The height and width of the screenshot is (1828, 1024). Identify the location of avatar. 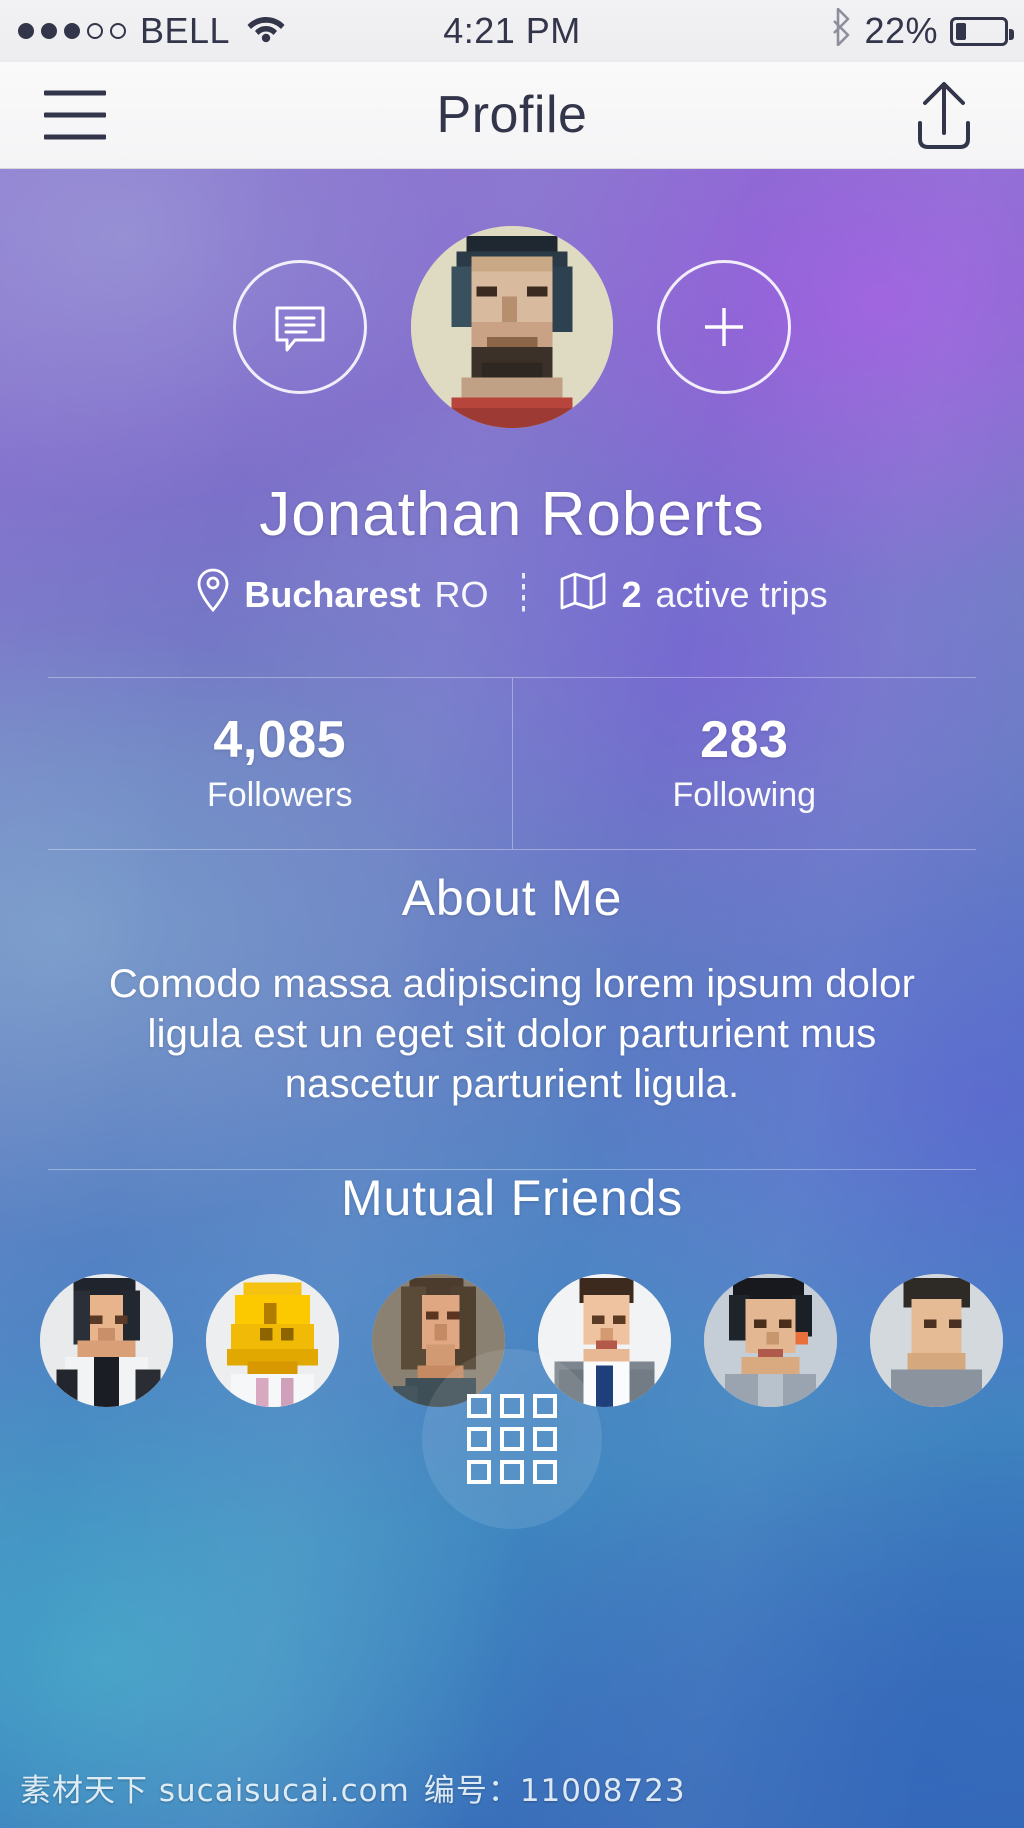
(512, 327).